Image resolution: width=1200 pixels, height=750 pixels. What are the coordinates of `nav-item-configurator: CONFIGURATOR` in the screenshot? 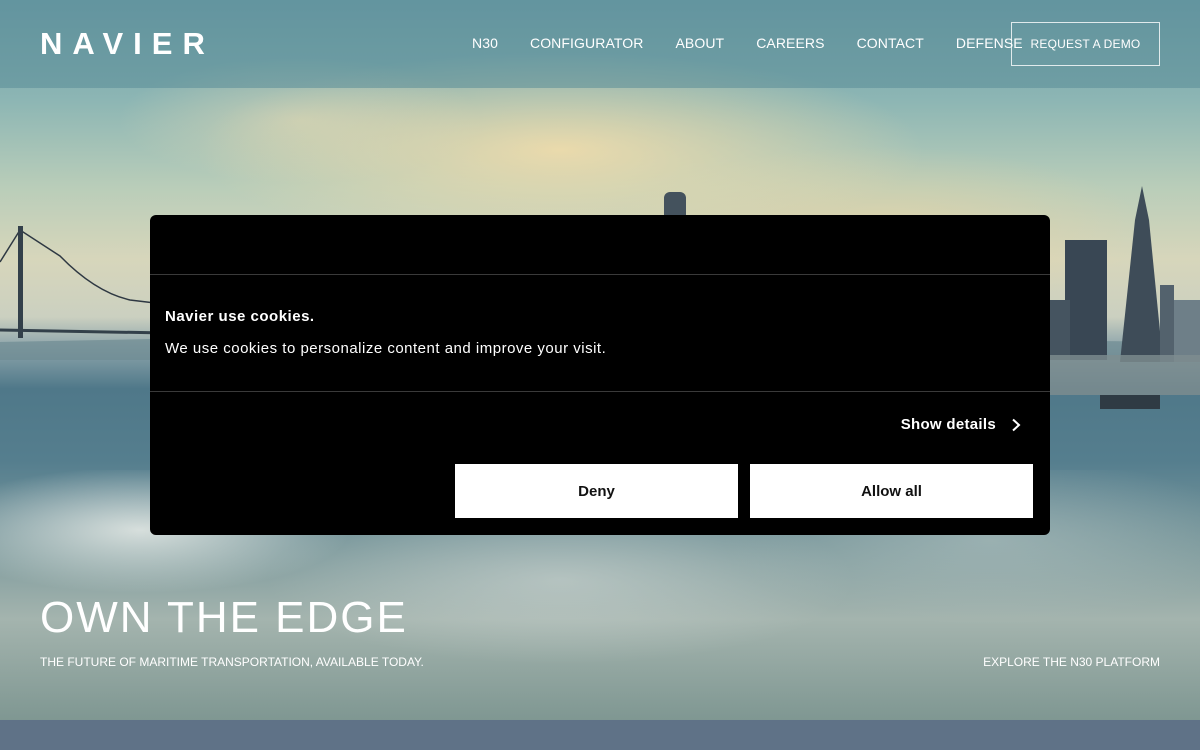 It's located at (586, 43).